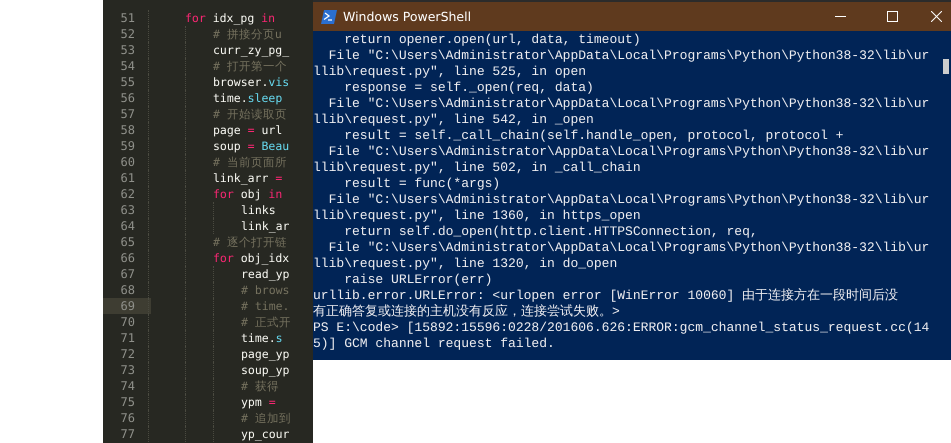 This screenshot has width=951, height=443. I want to click on console-line: return self.do_open(http.client.HTTPSConnection, req,, so click(551, 232).